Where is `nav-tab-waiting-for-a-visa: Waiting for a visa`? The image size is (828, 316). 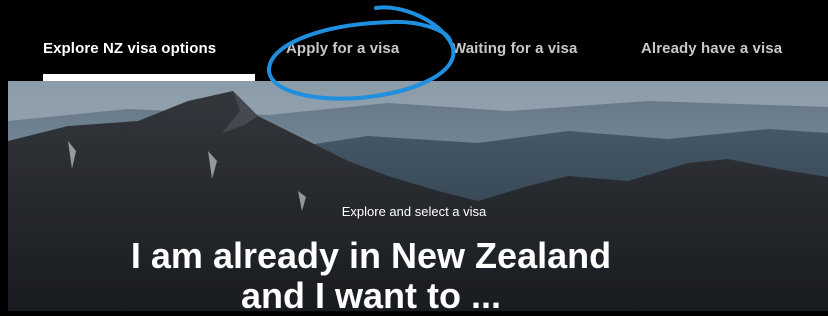
nav-tab-waiting-for-a-visa: Waiting for a visa is located at coordinates (514, 48).